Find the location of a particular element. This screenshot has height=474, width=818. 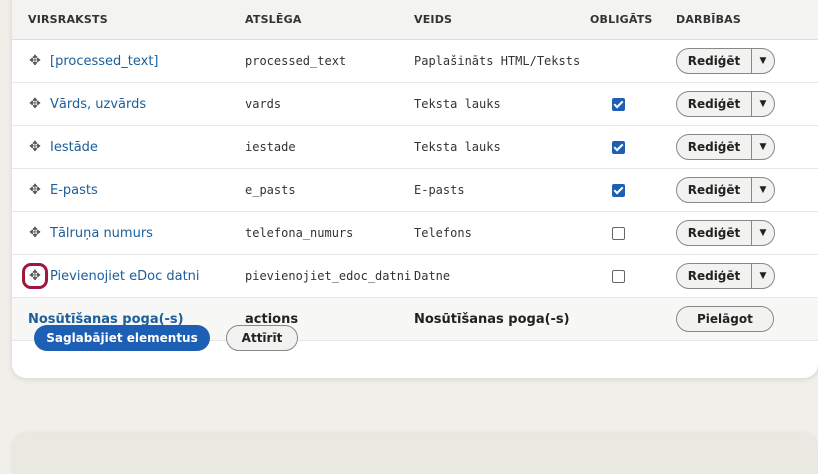

cell-title: ✥ Vārds, uzvārds is located at coordinates (128, 104).